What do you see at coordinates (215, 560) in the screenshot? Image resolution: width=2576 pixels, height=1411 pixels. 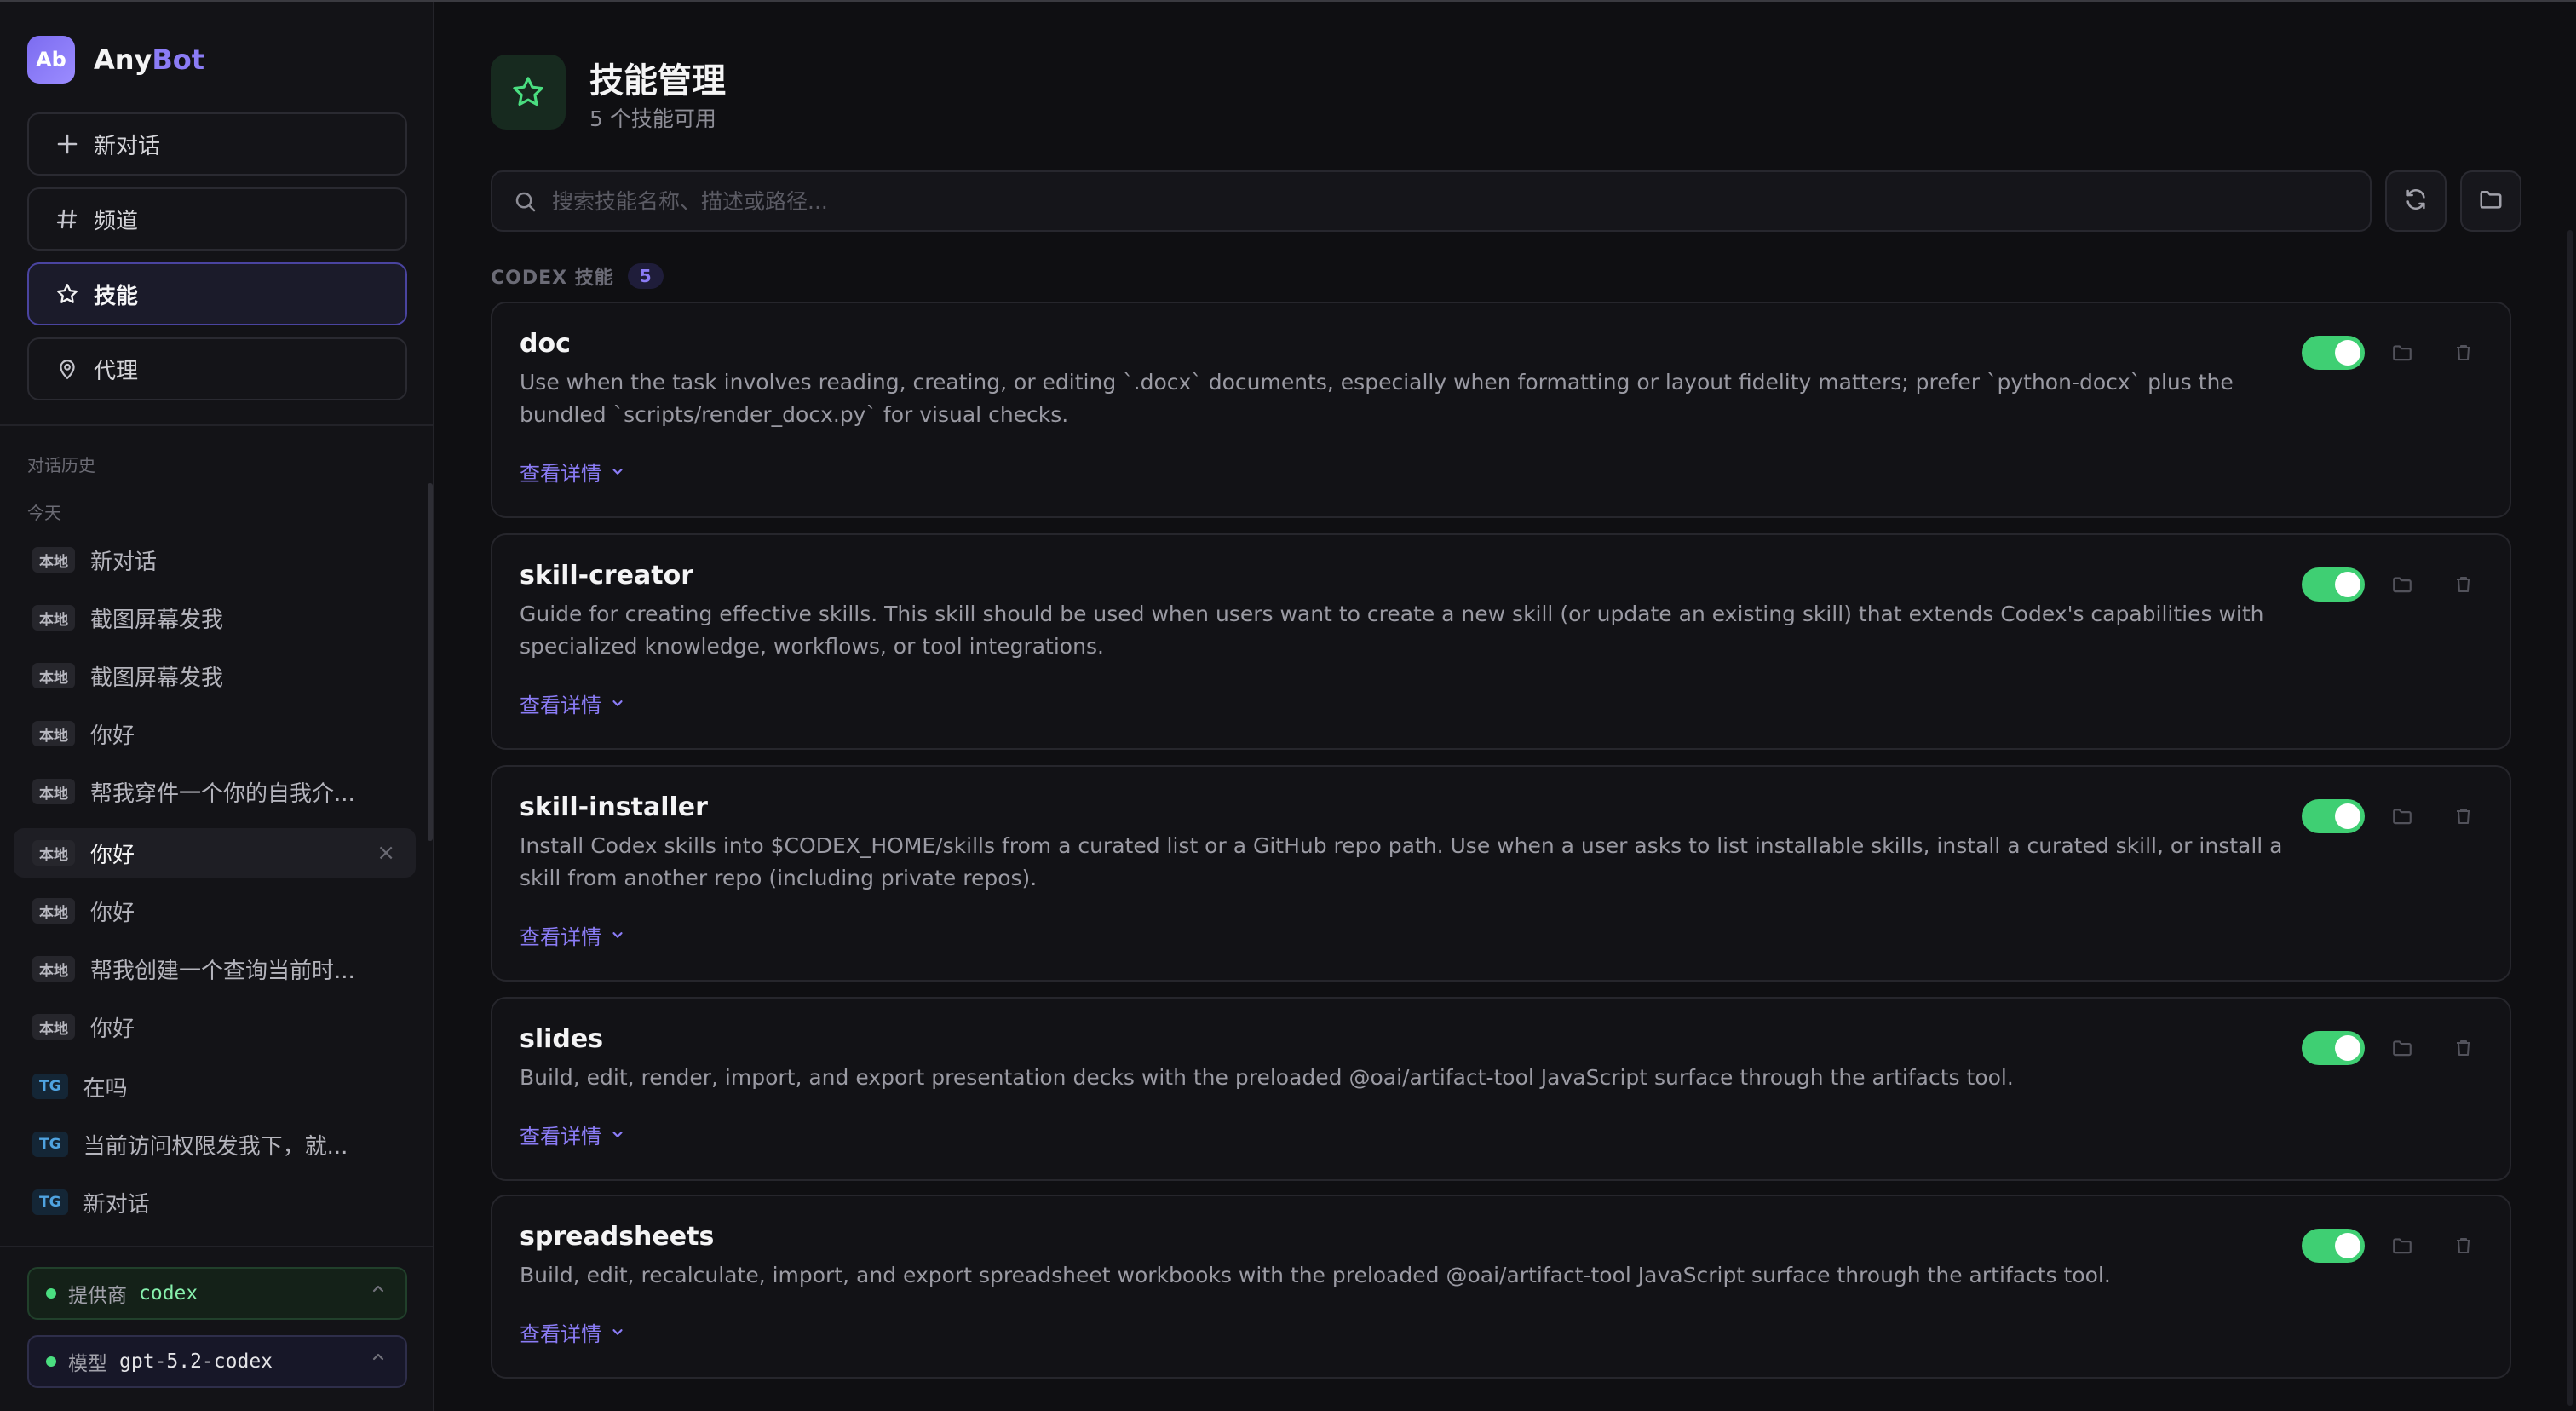 I see `history-item: 本地 新对话` at bounding box center [215, 560].